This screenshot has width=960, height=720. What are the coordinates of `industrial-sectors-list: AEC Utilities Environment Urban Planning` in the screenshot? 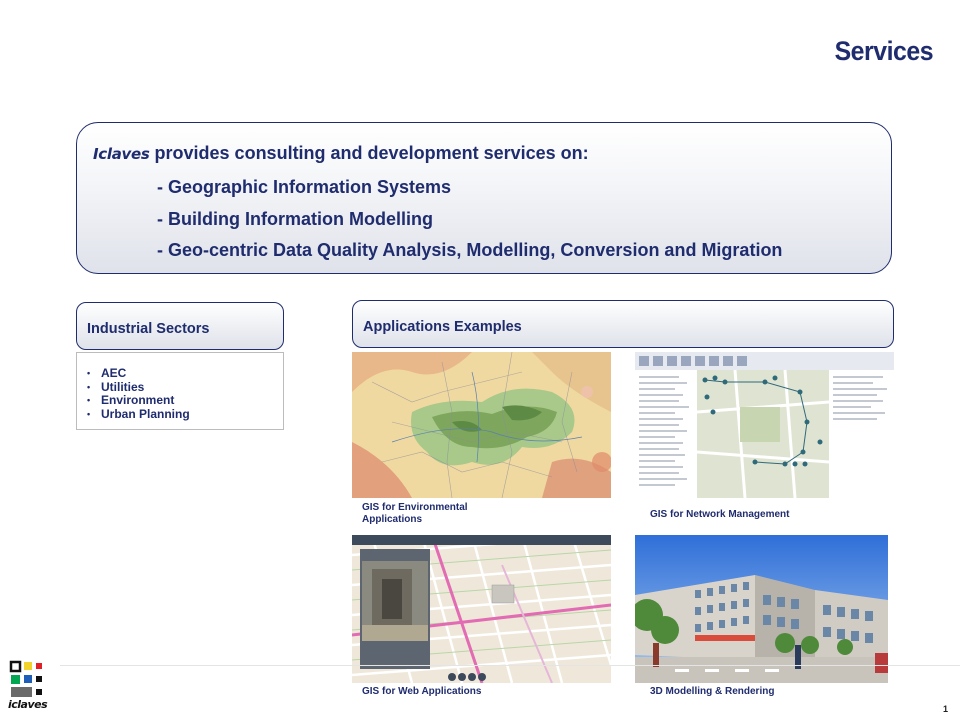 It's located at (180, 391).